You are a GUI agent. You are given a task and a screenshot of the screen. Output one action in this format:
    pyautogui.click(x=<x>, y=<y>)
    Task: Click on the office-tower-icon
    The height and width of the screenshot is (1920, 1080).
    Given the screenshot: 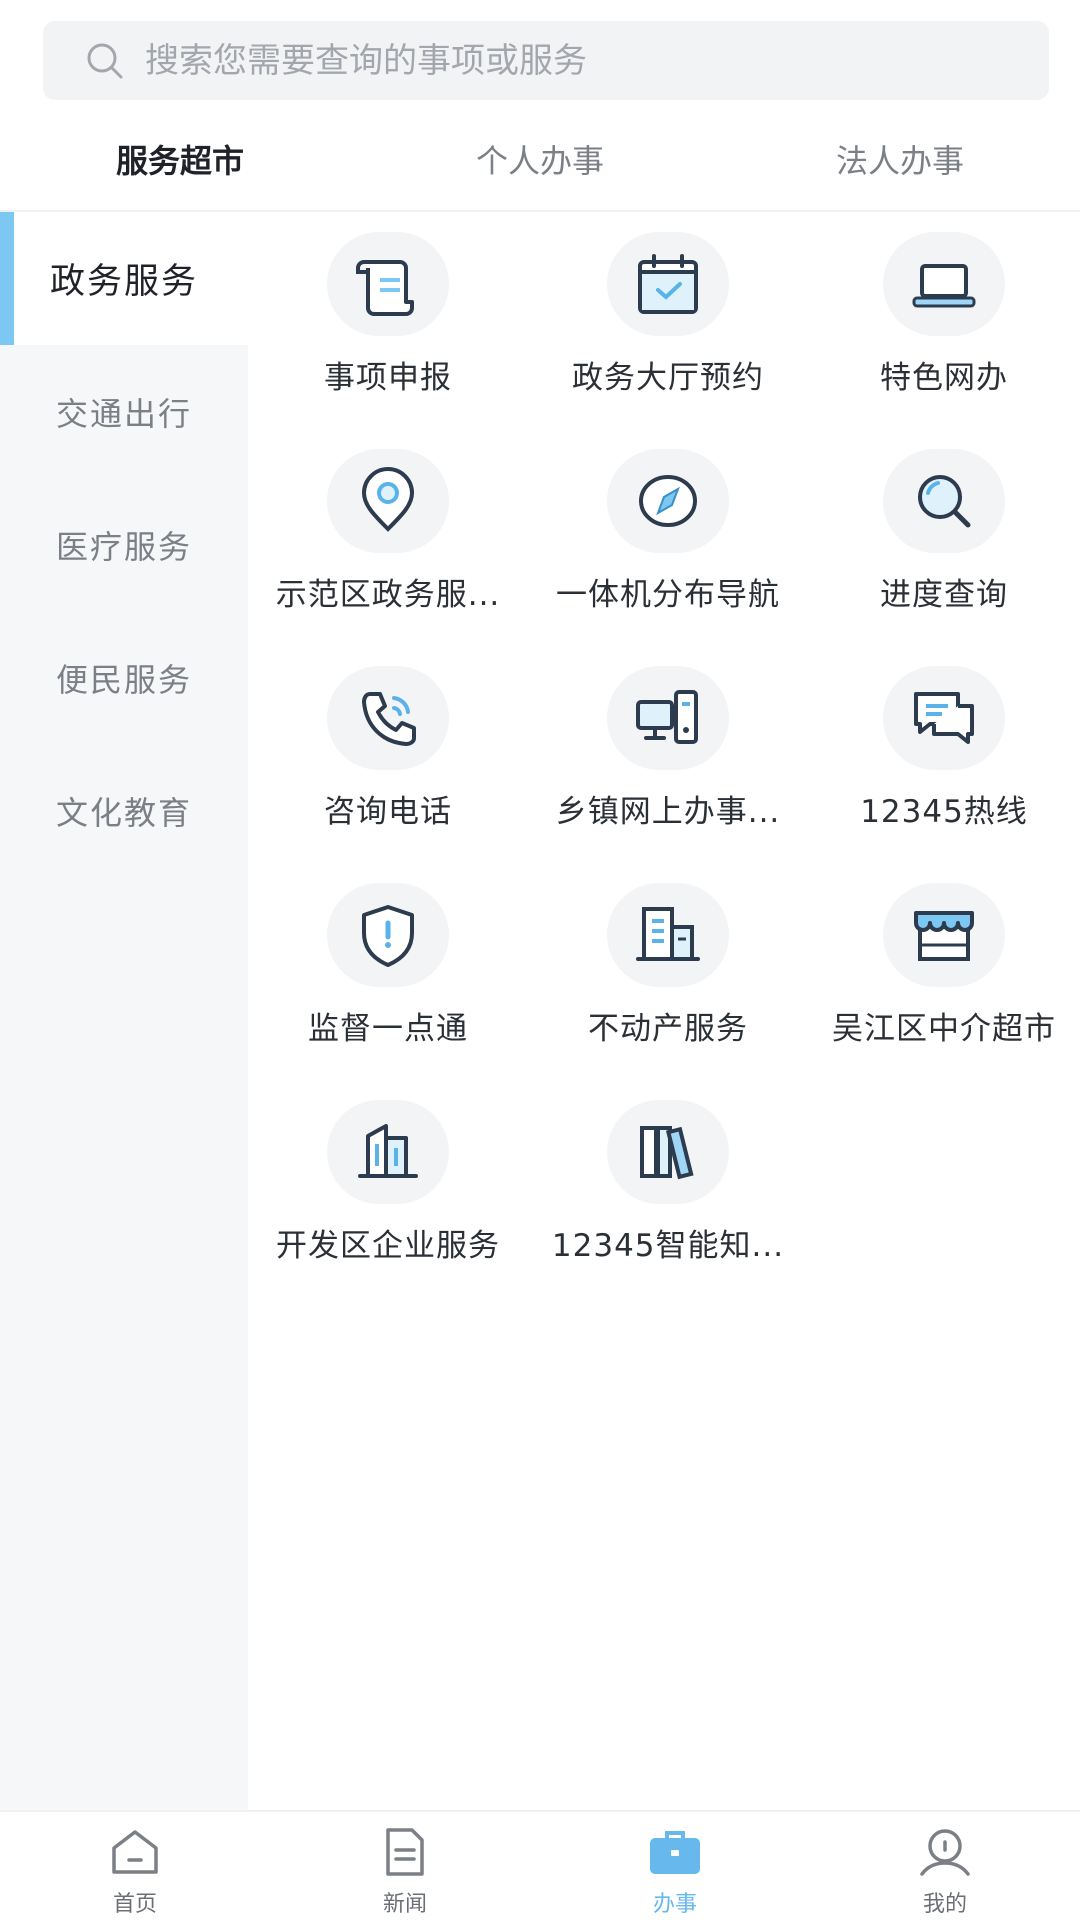 What is the action you would take?
    pyautogui.click(x=388, y=1151)
    